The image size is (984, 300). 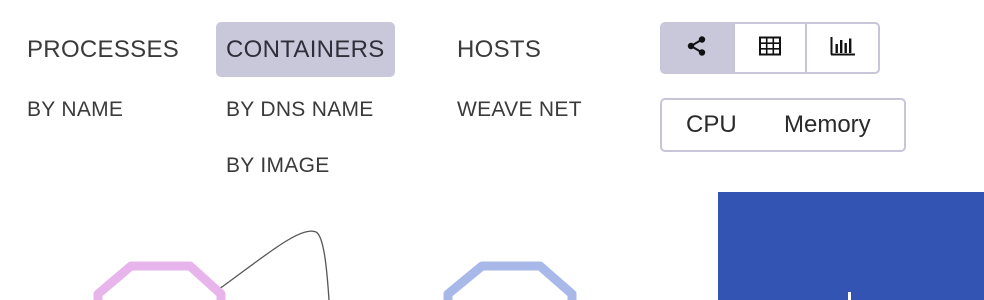 I want to click on topology-processes: PROCESSES BY NAME, so click(x=103, y=71).